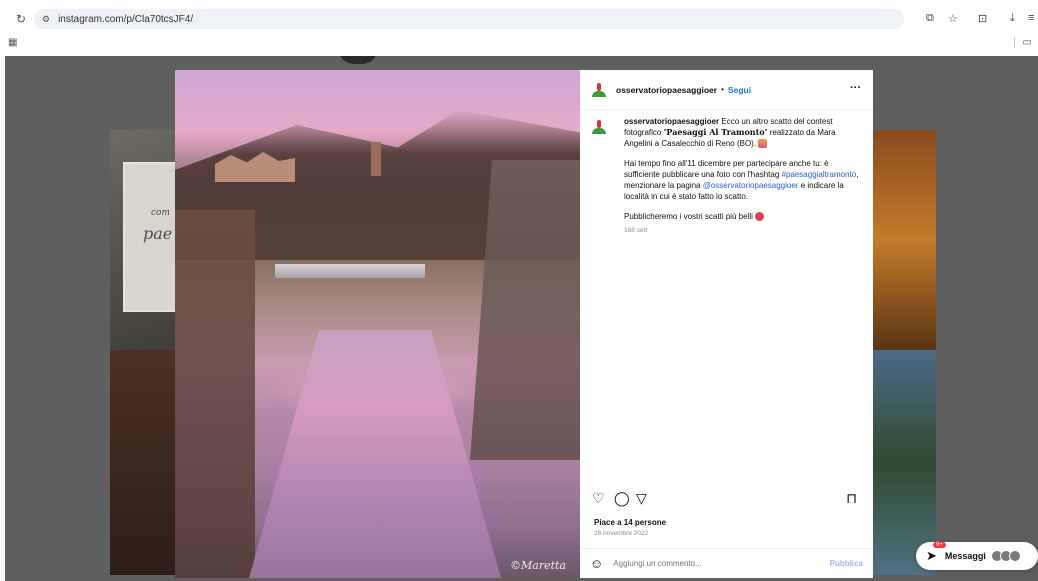  I want to click on grid-thumbnail-card: com pae, so click(151, 237).